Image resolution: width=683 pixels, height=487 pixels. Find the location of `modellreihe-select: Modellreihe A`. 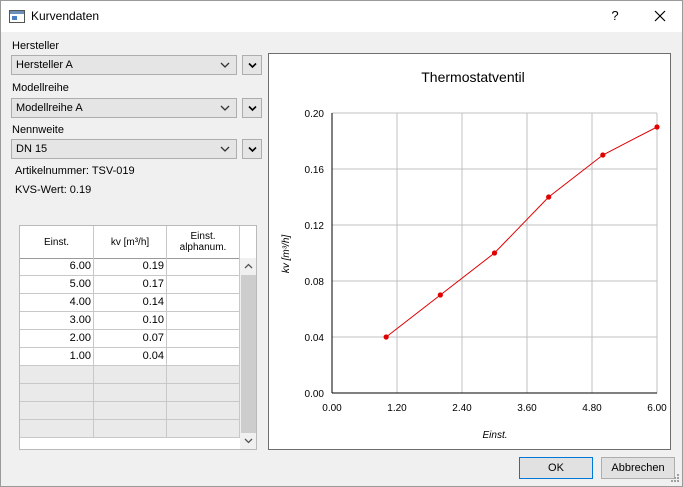

modellreihe-select: Modellreihe A is located at coordinates (124, 108).